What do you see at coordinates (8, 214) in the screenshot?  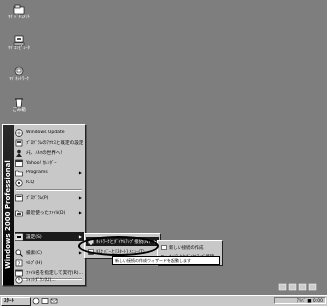 I see `banner-text: Windows 2000 Professional` at bounding box center [8, 214].